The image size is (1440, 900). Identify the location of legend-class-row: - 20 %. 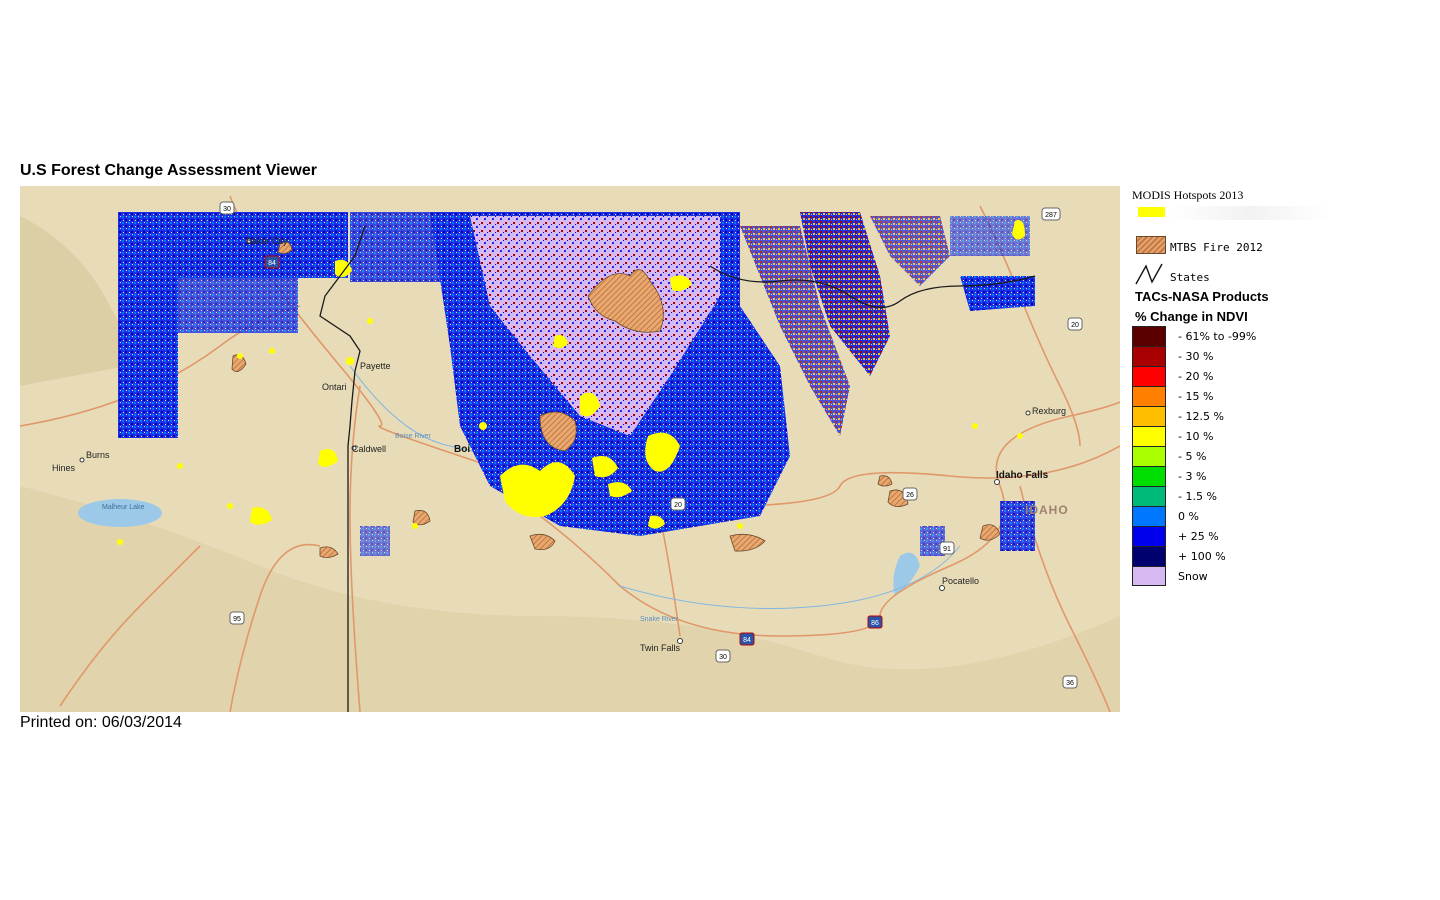
(1232, 376).